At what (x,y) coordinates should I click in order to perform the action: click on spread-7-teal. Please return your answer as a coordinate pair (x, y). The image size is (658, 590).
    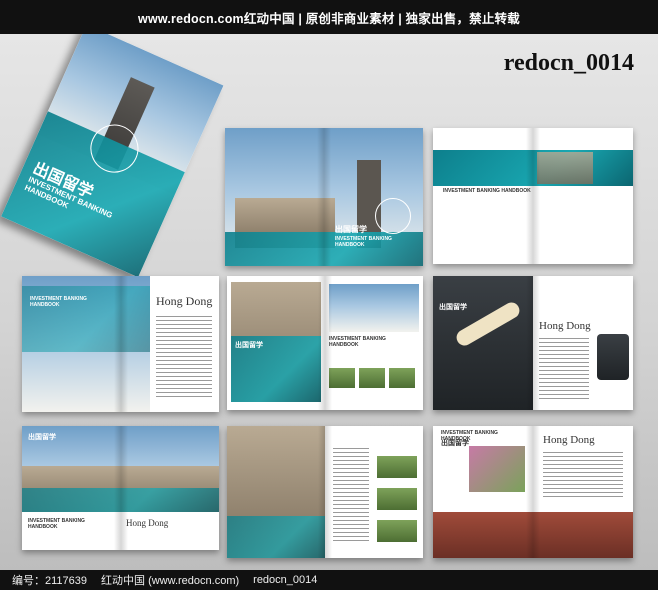
    Looking at the image, I should click on (276, 537).